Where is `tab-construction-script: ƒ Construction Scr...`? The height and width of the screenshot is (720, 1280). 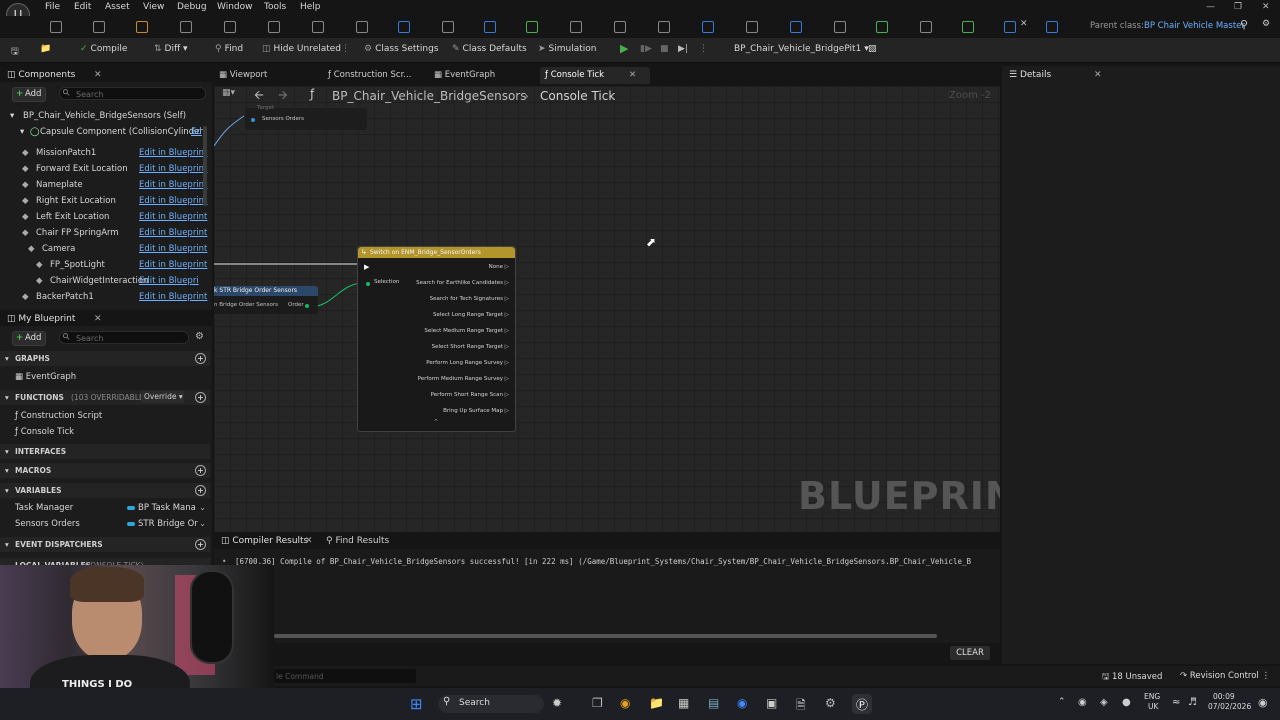
tab-construction-script: ƒ Construction Scr... is located at coordinates (369, 75).